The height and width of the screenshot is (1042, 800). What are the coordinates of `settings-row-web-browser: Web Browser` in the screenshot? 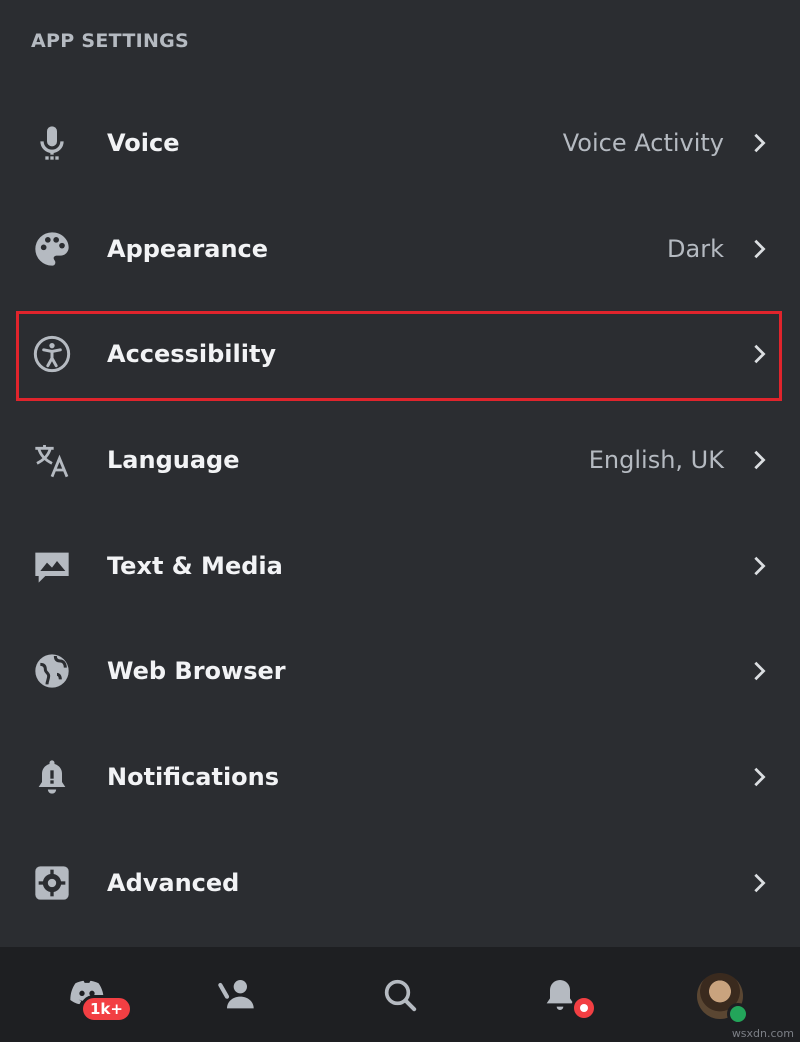 It's located at (400, 671).